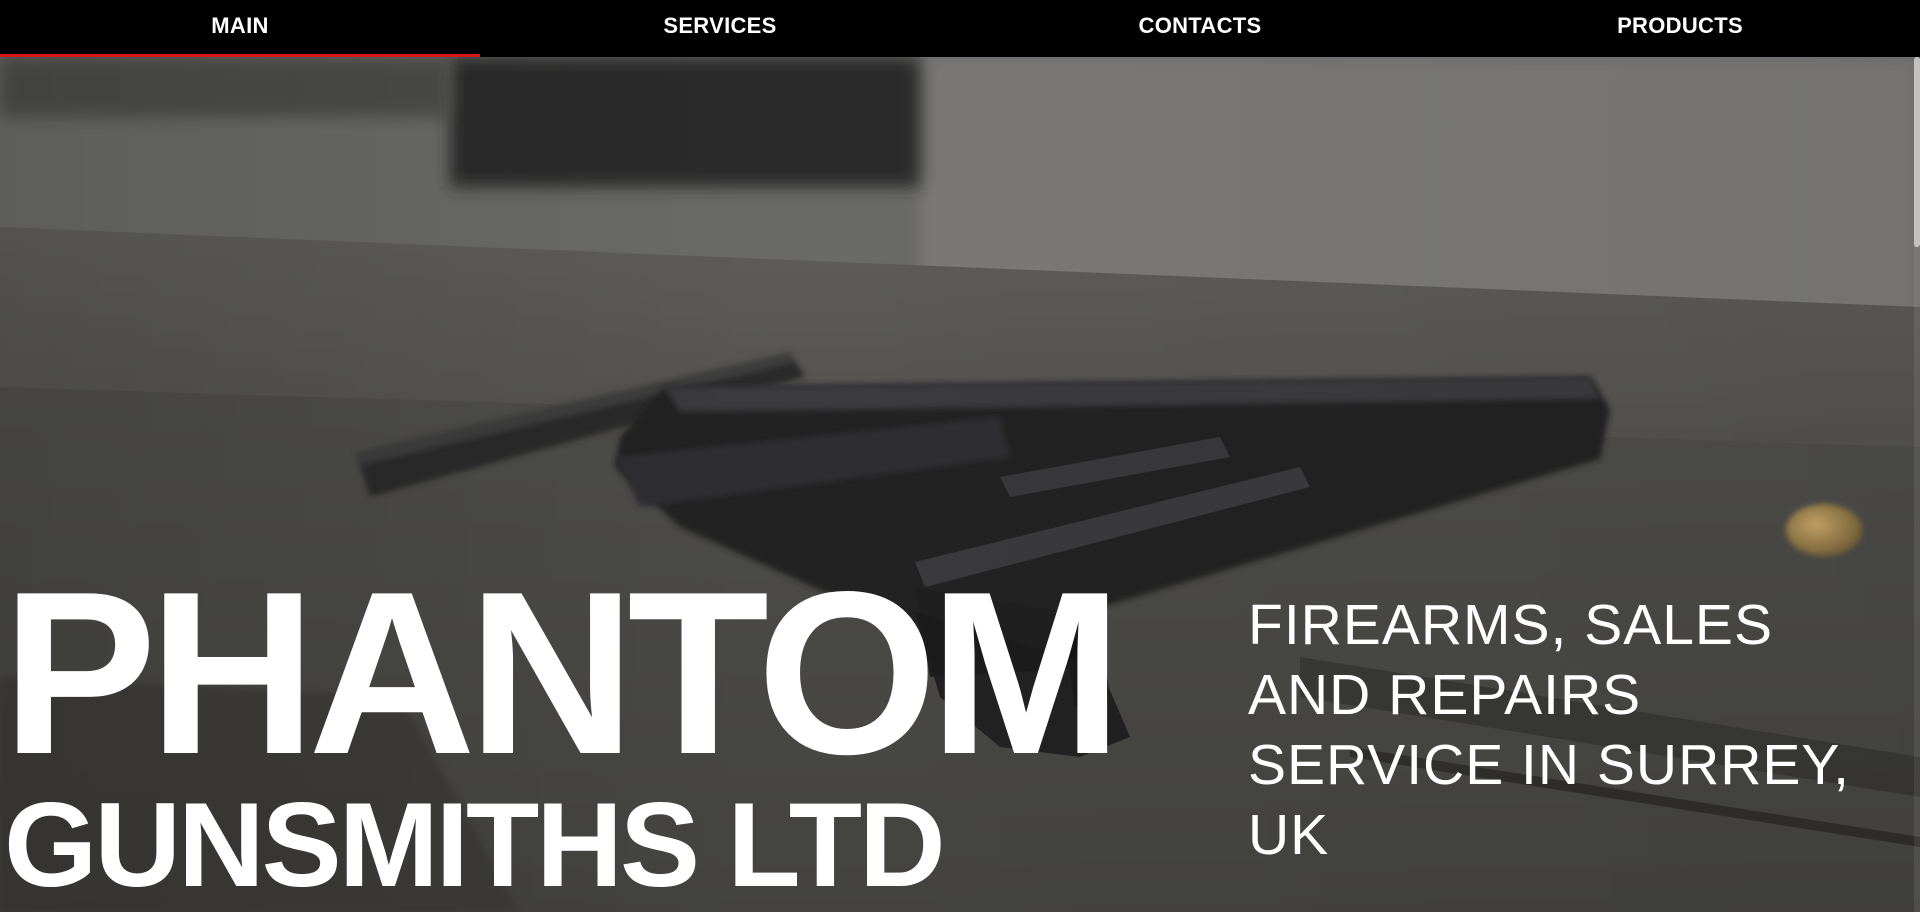 The image size is (1920, 912). I want to click on nav-item-contacts: CONTACTS, so click(1200, 28).